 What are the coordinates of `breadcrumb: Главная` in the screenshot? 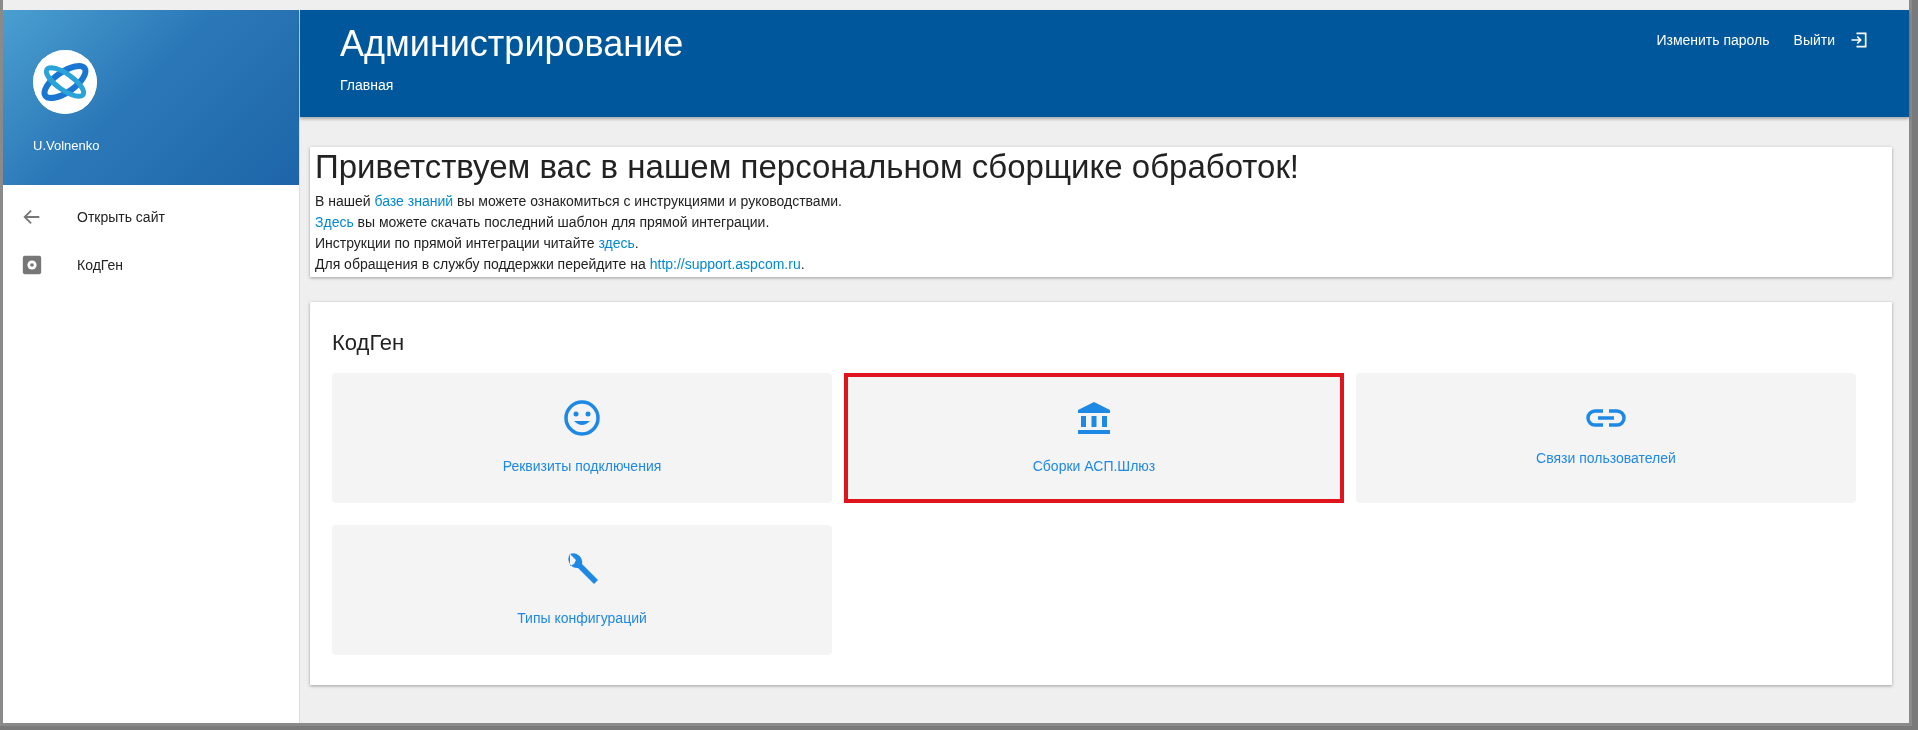 It's located at (367, 86).